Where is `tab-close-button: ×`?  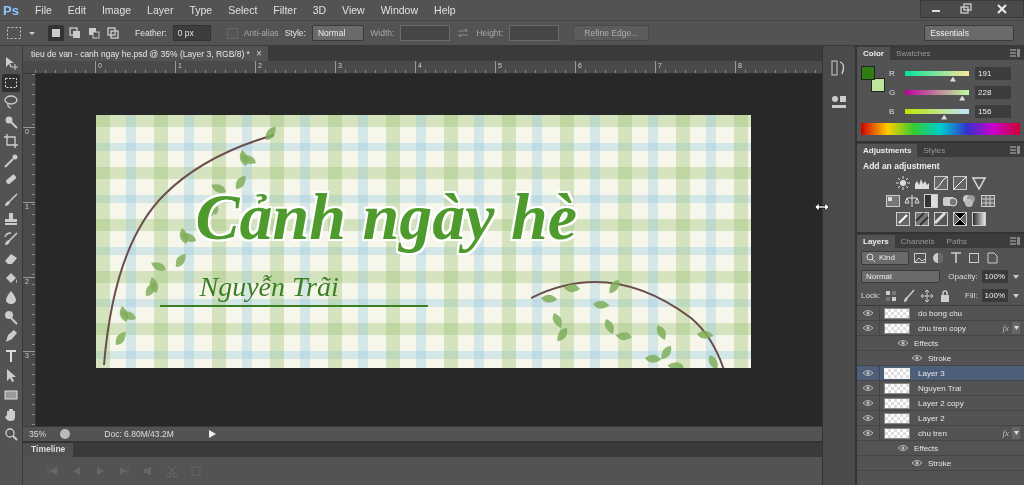 tab-close-button: × is located at coordinates (258, 53).